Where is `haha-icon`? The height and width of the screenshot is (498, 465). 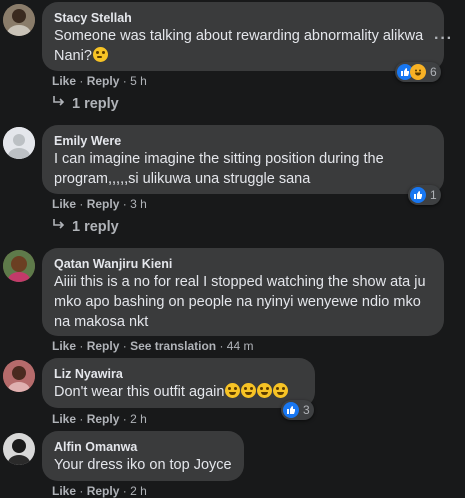
haha-icon is located at coordinates (418, 72).